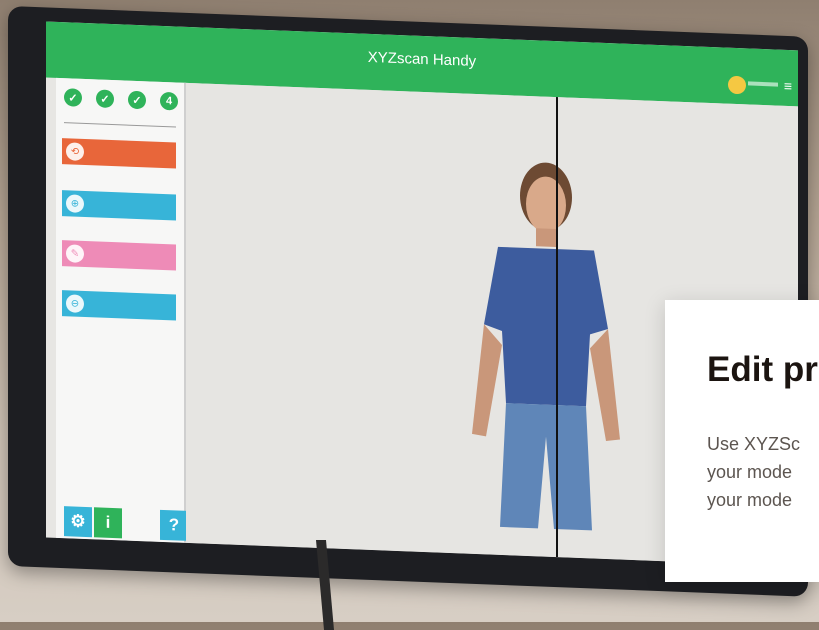  I want to click on edit-button: ✎, so click(119, 255).